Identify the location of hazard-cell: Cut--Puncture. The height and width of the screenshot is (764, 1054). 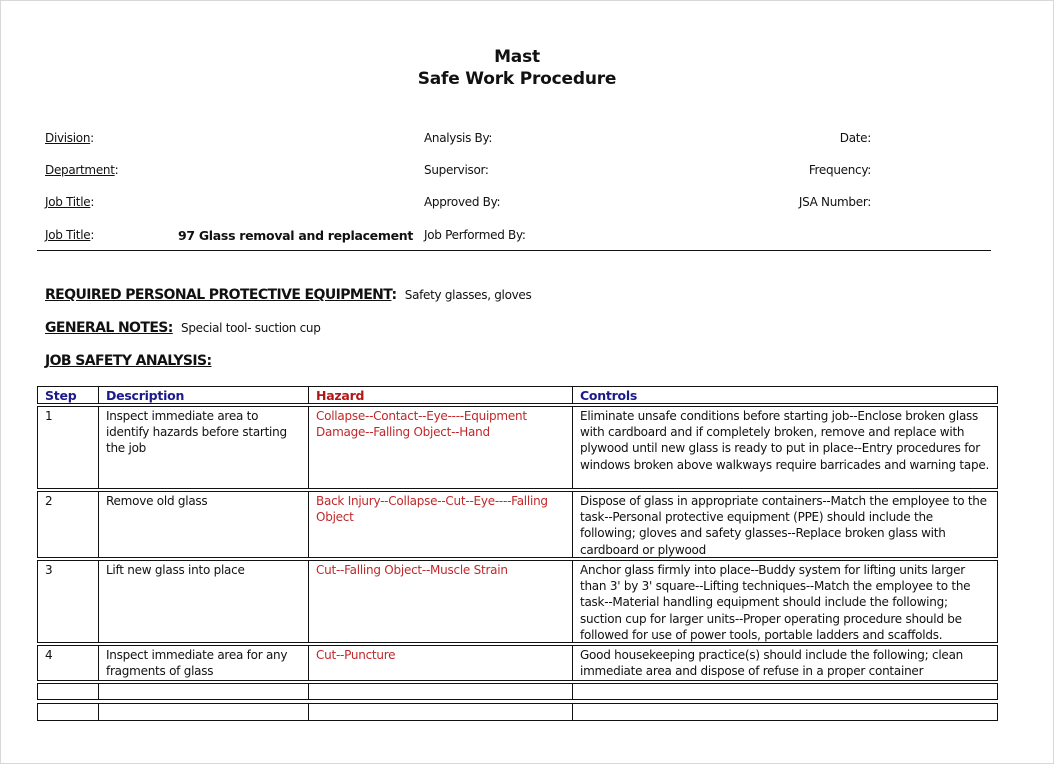
(441, 663).